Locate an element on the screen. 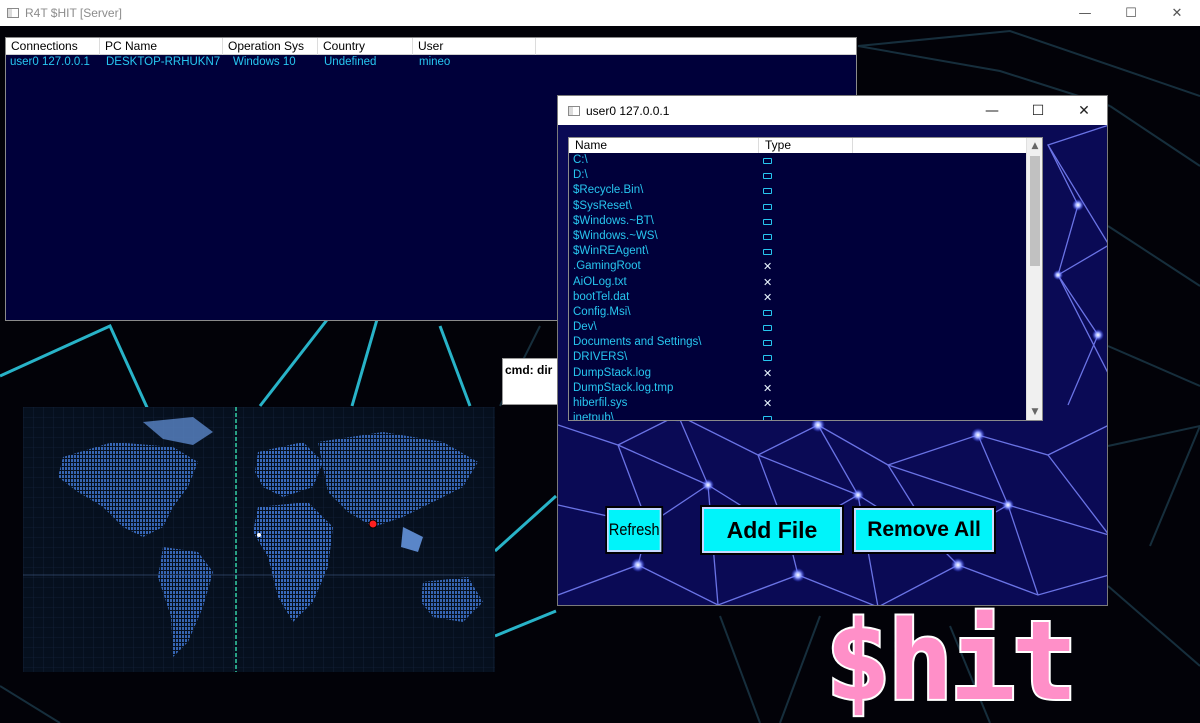 This screenshot has height=723, width=1200. list-item: $WinREAgent\ is located at coordinates (798, 251).